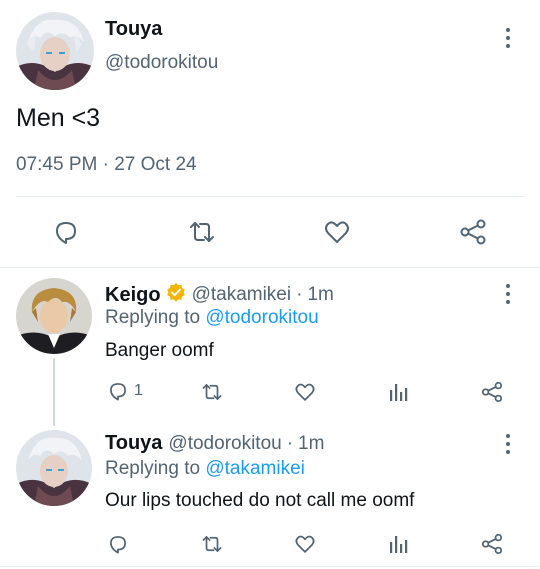 This screenshot has width=540, height=569. Describe the element at coordinates (138, 390) in the screenshot. I see `reply-count: 1` at that location.